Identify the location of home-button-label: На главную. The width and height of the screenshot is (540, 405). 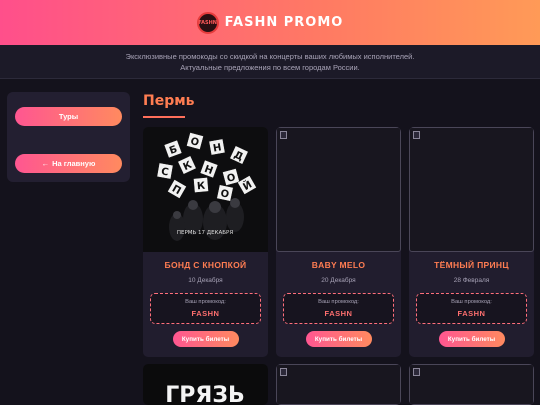
(74, 163).